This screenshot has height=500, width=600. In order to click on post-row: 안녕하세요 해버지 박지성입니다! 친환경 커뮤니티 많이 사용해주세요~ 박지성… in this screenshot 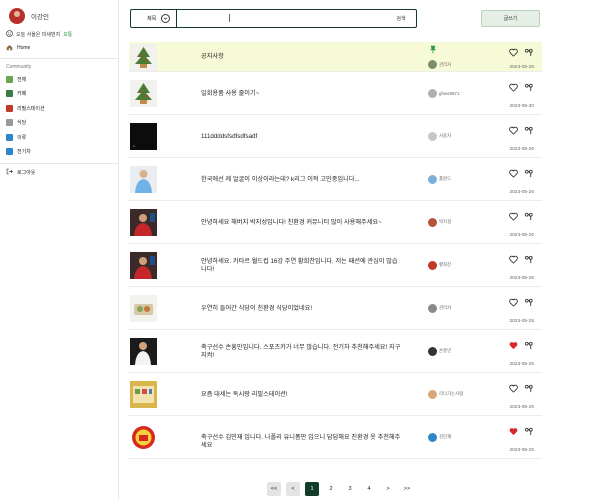, I will do `click(335, 222)`.